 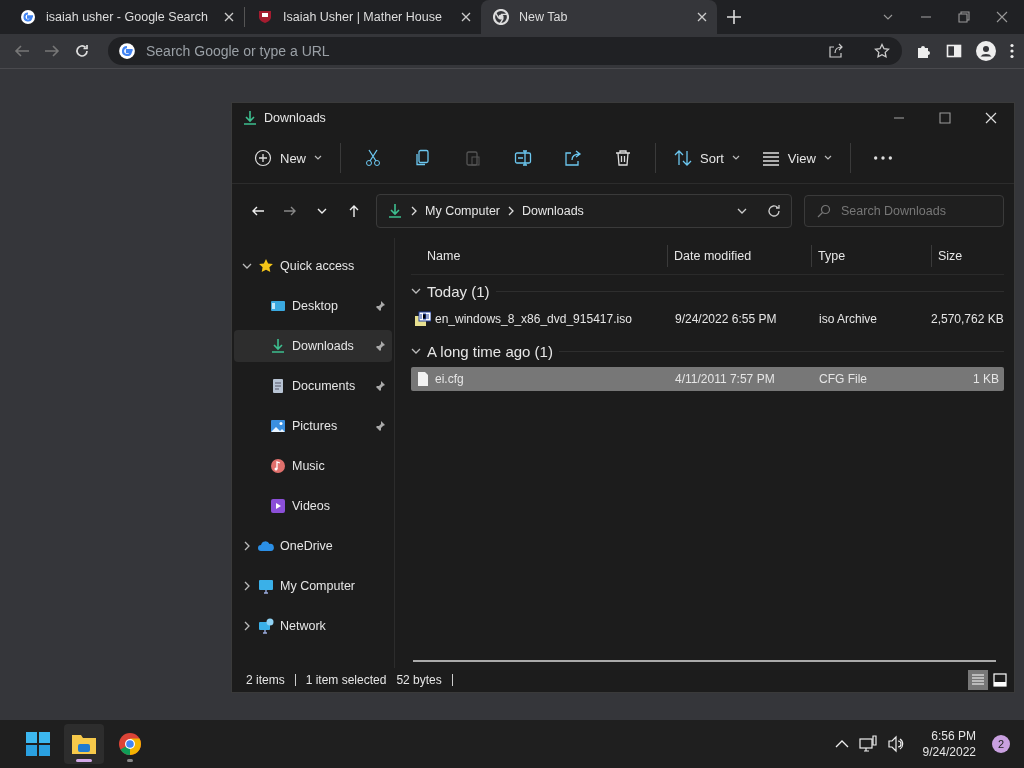 What do you see at coordinates (867, 744) in the screenshot?
I see `network-icon` at bounding box center [867, 744].